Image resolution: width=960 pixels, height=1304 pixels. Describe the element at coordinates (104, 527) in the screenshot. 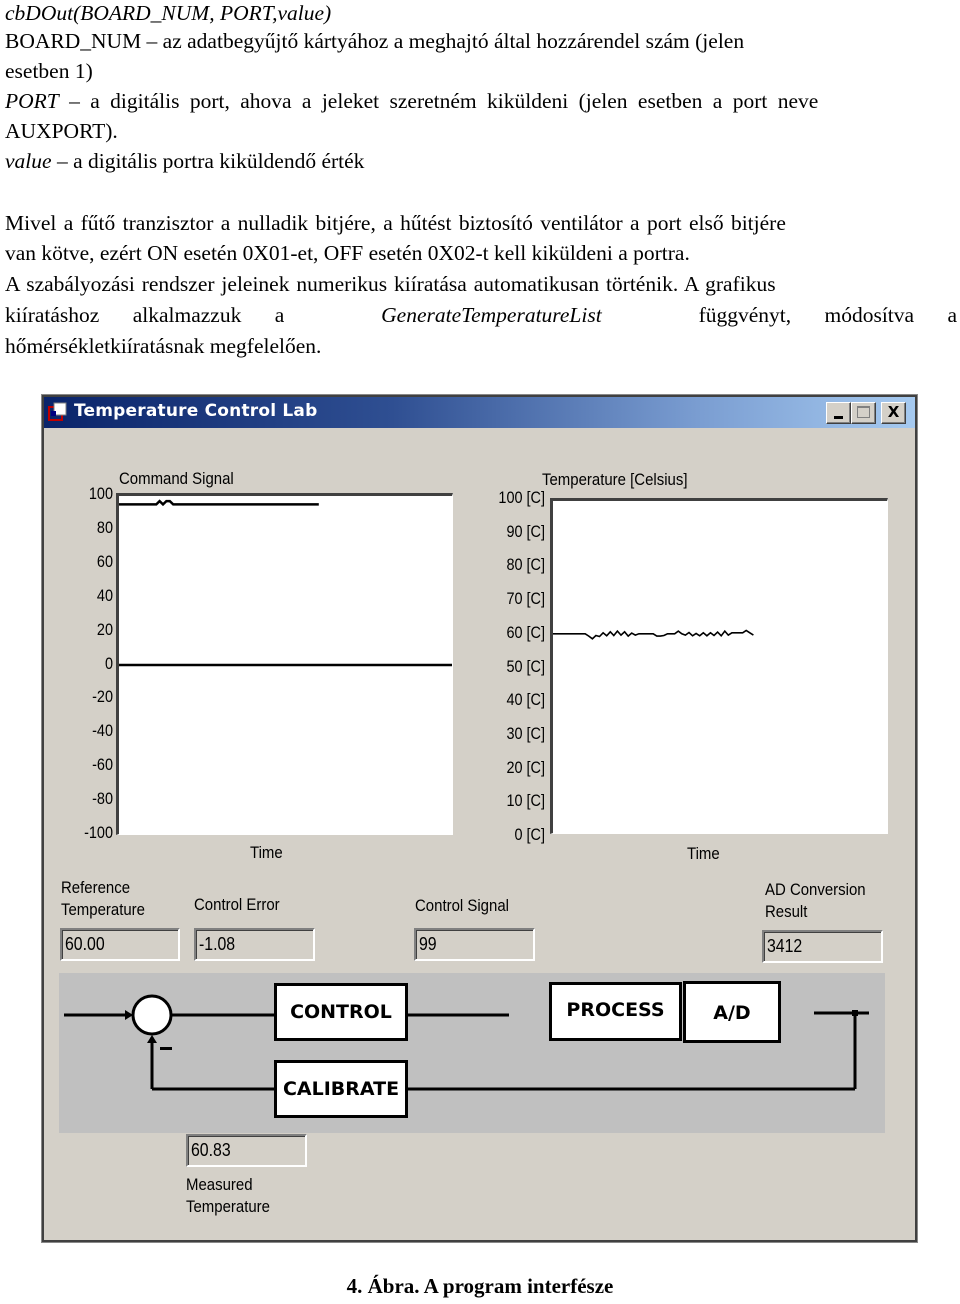

I see `command-y-tick-label: 80` at that location.